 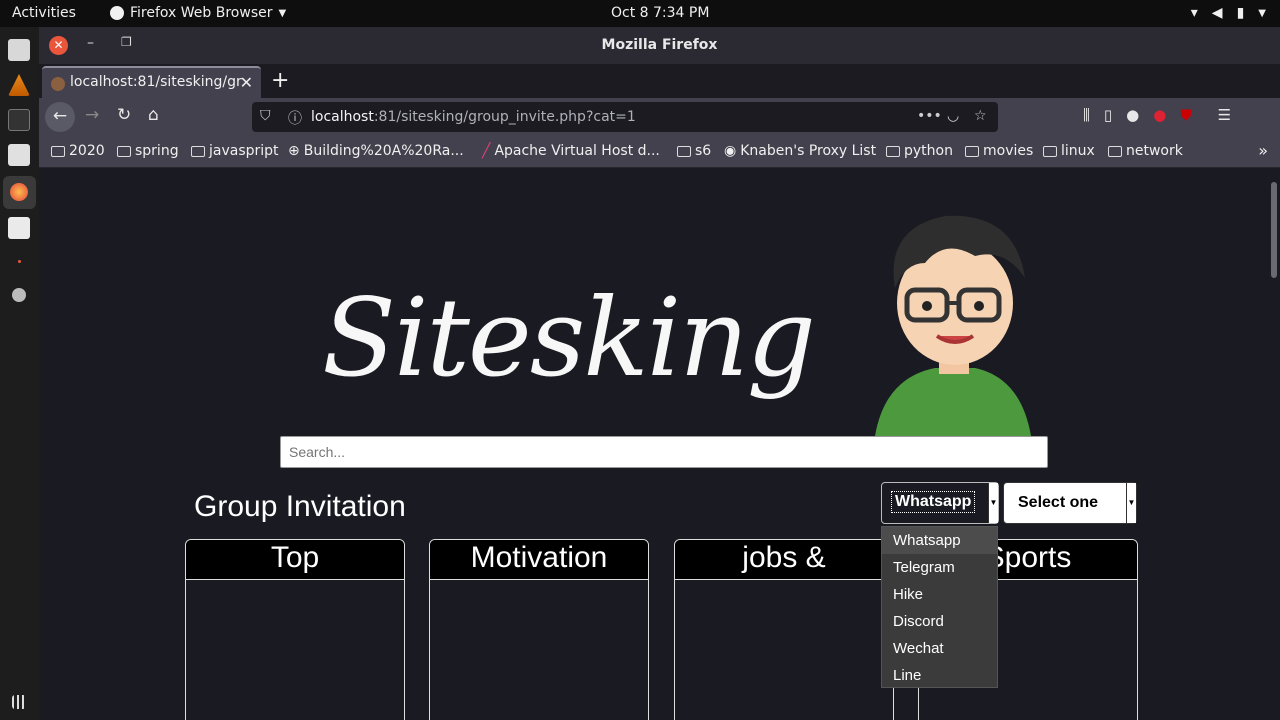 What do you see at coordinates (156, 82) in the screenshot?
I see `tab-title: localhost:81/sitesking/gr` at bounding box center [156, 82].